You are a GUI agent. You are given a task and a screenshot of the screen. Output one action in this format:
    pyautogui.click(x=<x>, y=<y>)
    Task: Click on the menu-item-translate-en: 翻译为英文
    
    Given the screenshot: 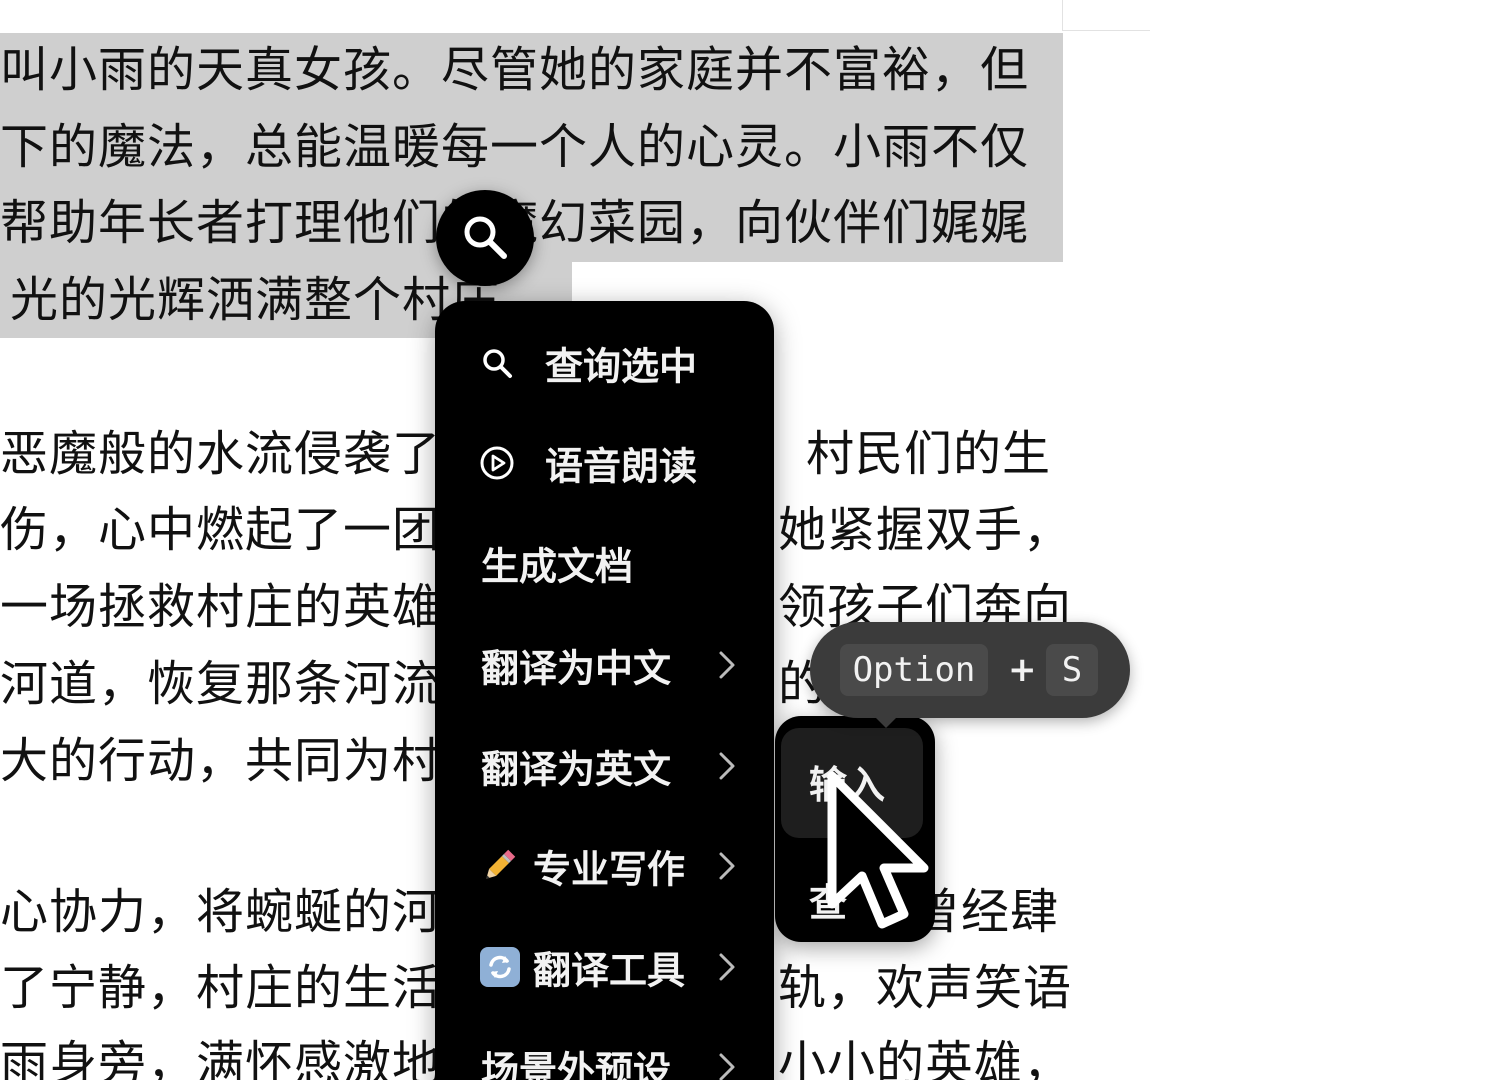 What is the action you would take?
    pyautogui.click(x=604, y=766)
    